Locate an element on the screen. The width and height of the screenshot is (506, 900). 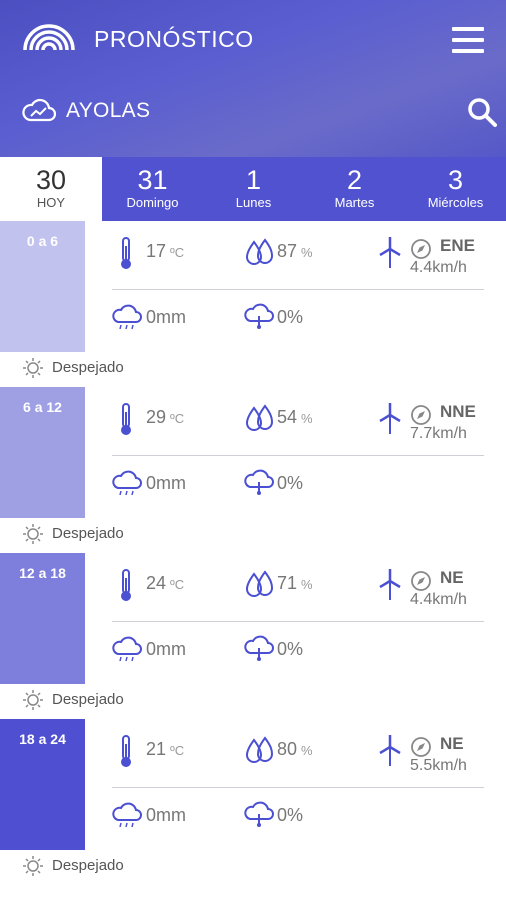
tab-day-number: 30 is located at coordinates (51, 180).